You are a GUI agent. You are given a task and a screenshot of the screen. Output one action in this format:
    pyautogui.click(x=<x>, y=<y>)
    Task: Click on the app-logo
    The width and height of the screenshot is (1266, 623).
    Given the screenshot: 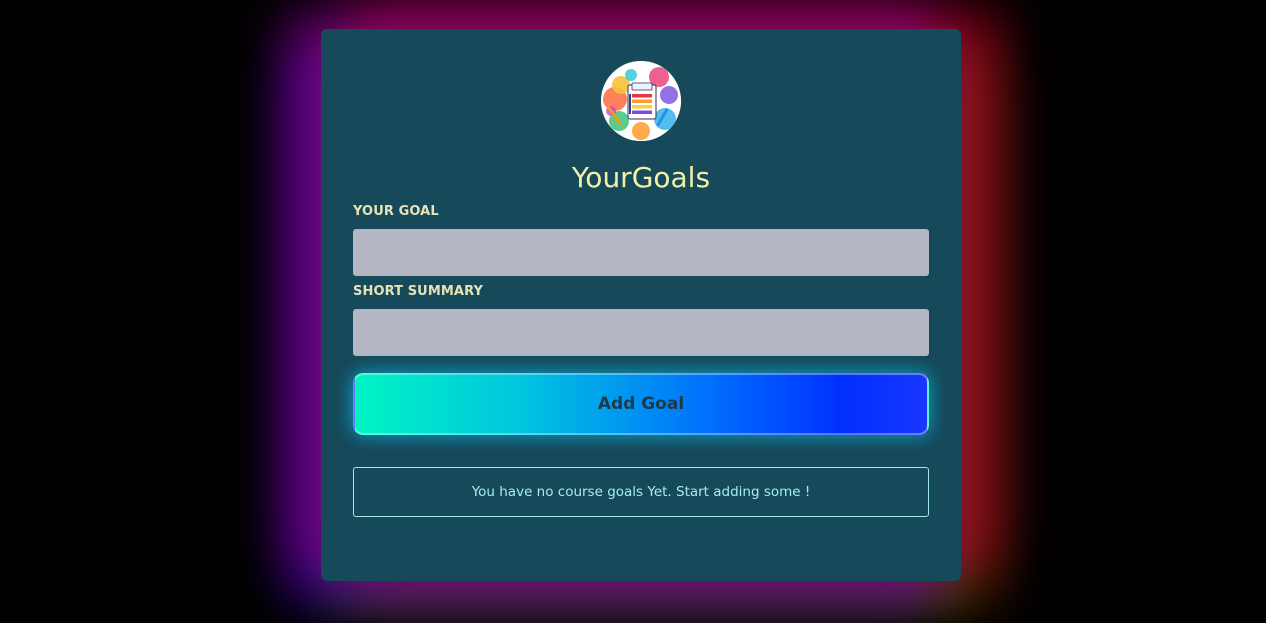 What is the action you would take?
    pyautogui.click(x=641, y=101)
    